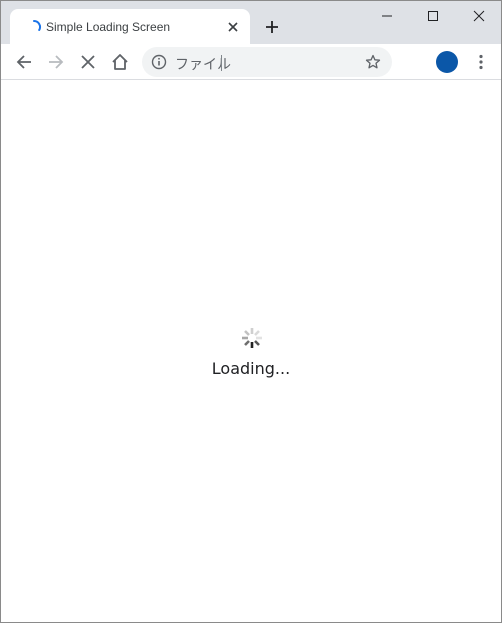 The width and height of the screenshot is (502, 623). I want to click on kebab-menu-icon, so click(481, 62).